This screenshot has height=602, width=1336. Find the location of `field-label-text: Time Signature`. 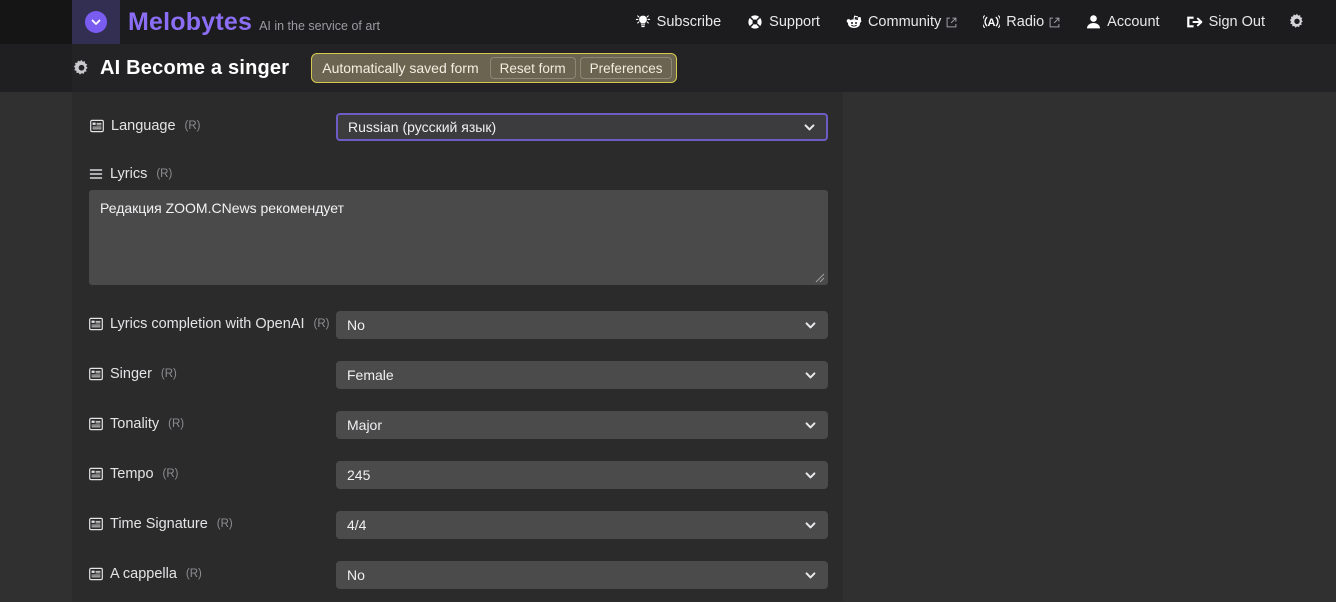

field-label-text: Time Signature is located at coordinates (159, 524).